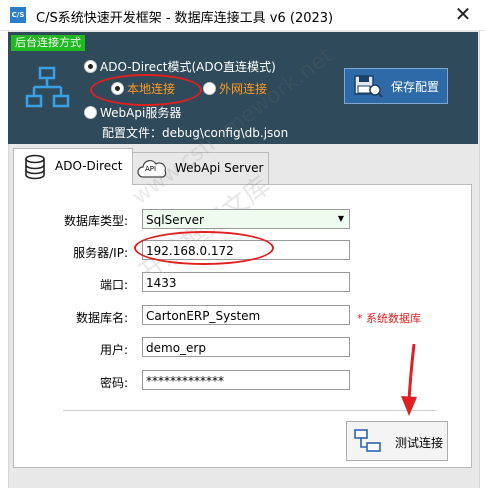 The height and width of the screenshot is (494, 485). What do you see at coordinates (90, 112) in the screenshot?
I see `webapi-radio` at bounding box center [90, 112].